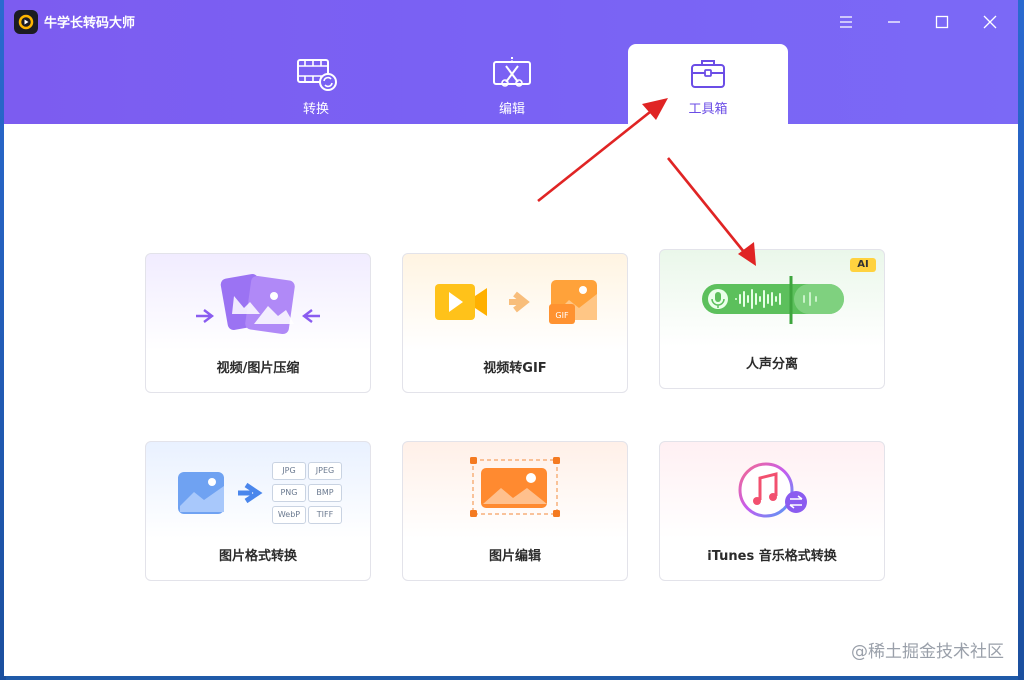 The image size is (1024, 680). Describe the element at coordinates (516, 302) in the screenshot. I see `video-to-gif-icon: GIF` at that location.